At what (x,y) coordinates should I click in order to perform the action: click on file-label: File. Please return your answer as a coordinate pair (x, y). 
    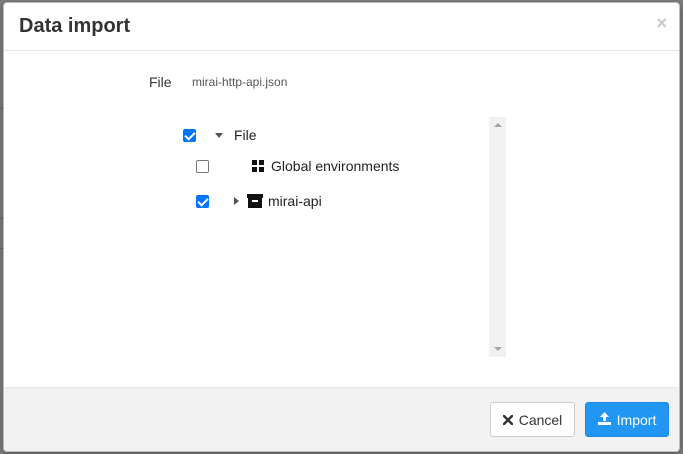
    Looking at the image, I should click on (160, 82).